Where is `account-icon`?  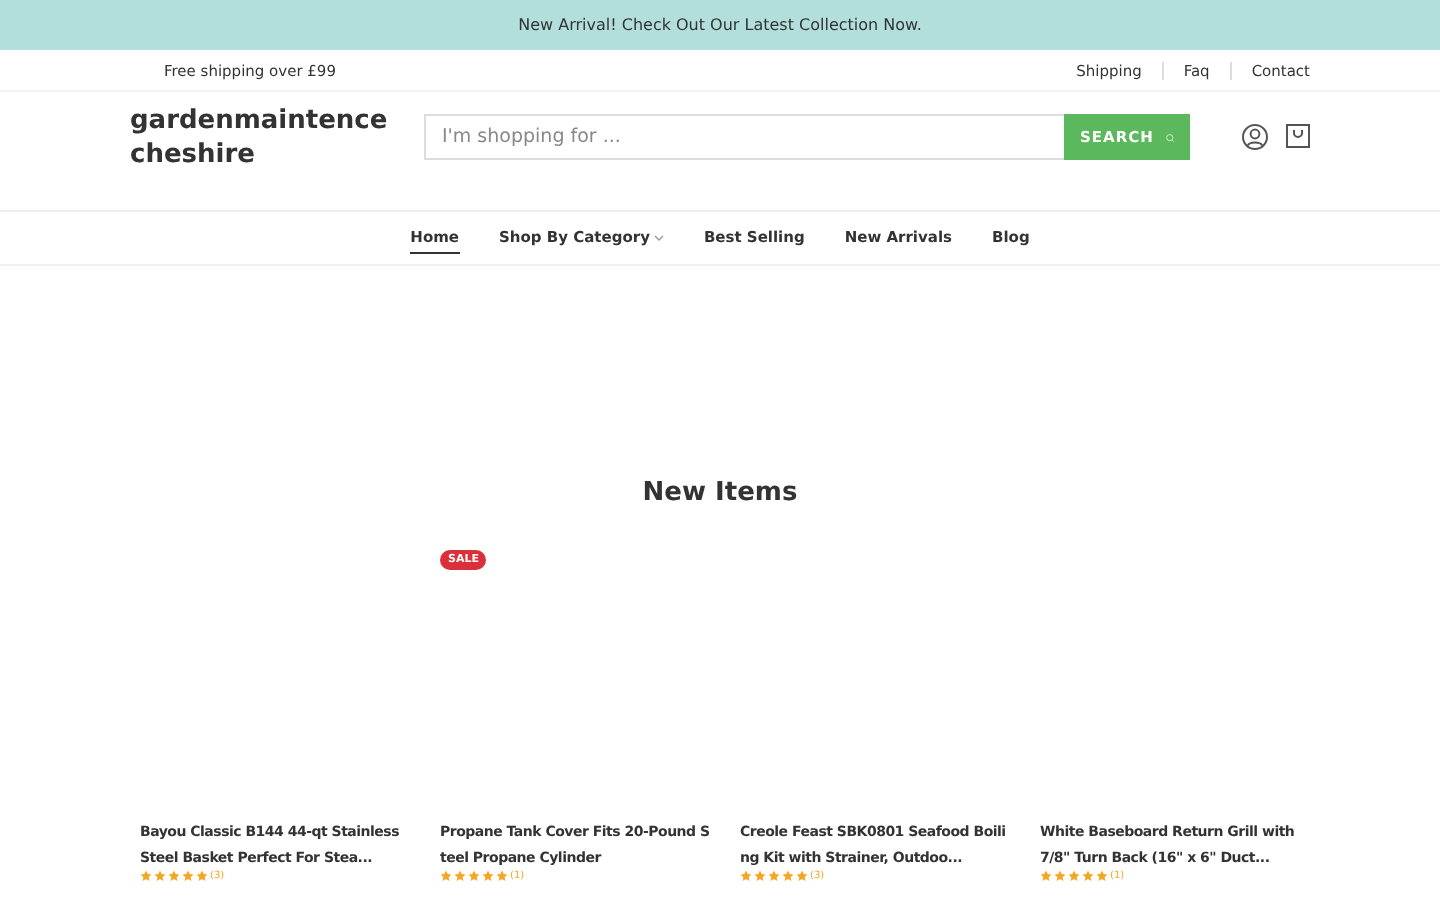
account-icon is located at coordinates (1255, 137).